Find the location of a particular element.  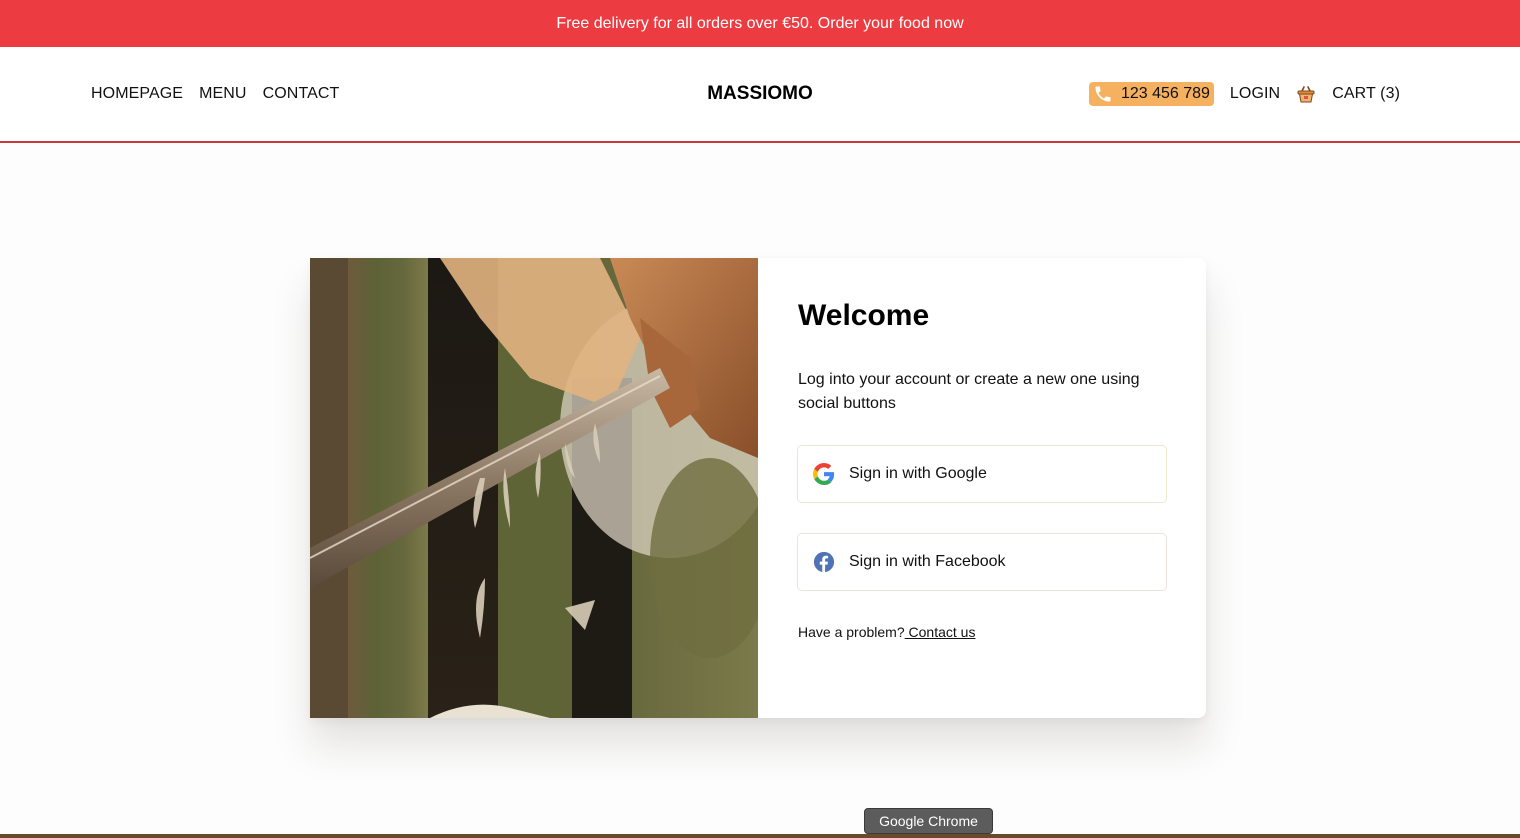

brand-logo: MASSIOMO is located at coordinates (760, 94).